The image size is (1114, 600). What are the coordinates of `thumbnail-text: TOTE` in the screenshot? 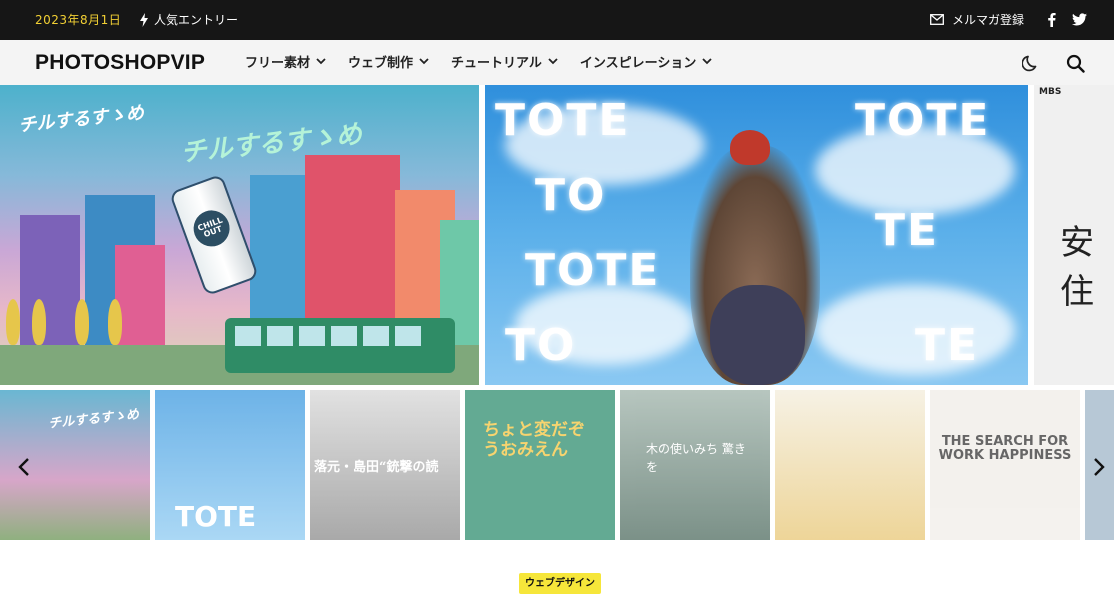 It's located at (216, 516).